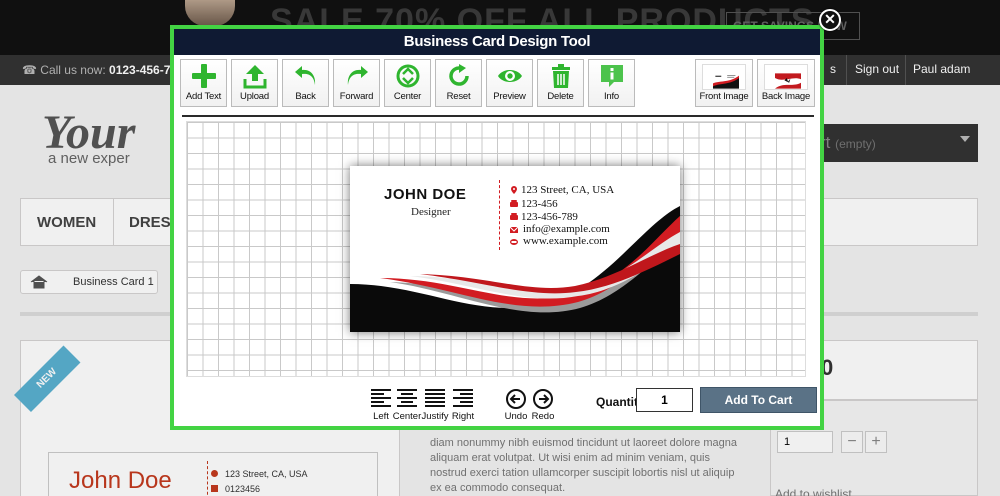 This screenshot has height=496, width=1000. Describe the element at coordinates (408, 76) in the screenshot. I see `center-icon` at that location.